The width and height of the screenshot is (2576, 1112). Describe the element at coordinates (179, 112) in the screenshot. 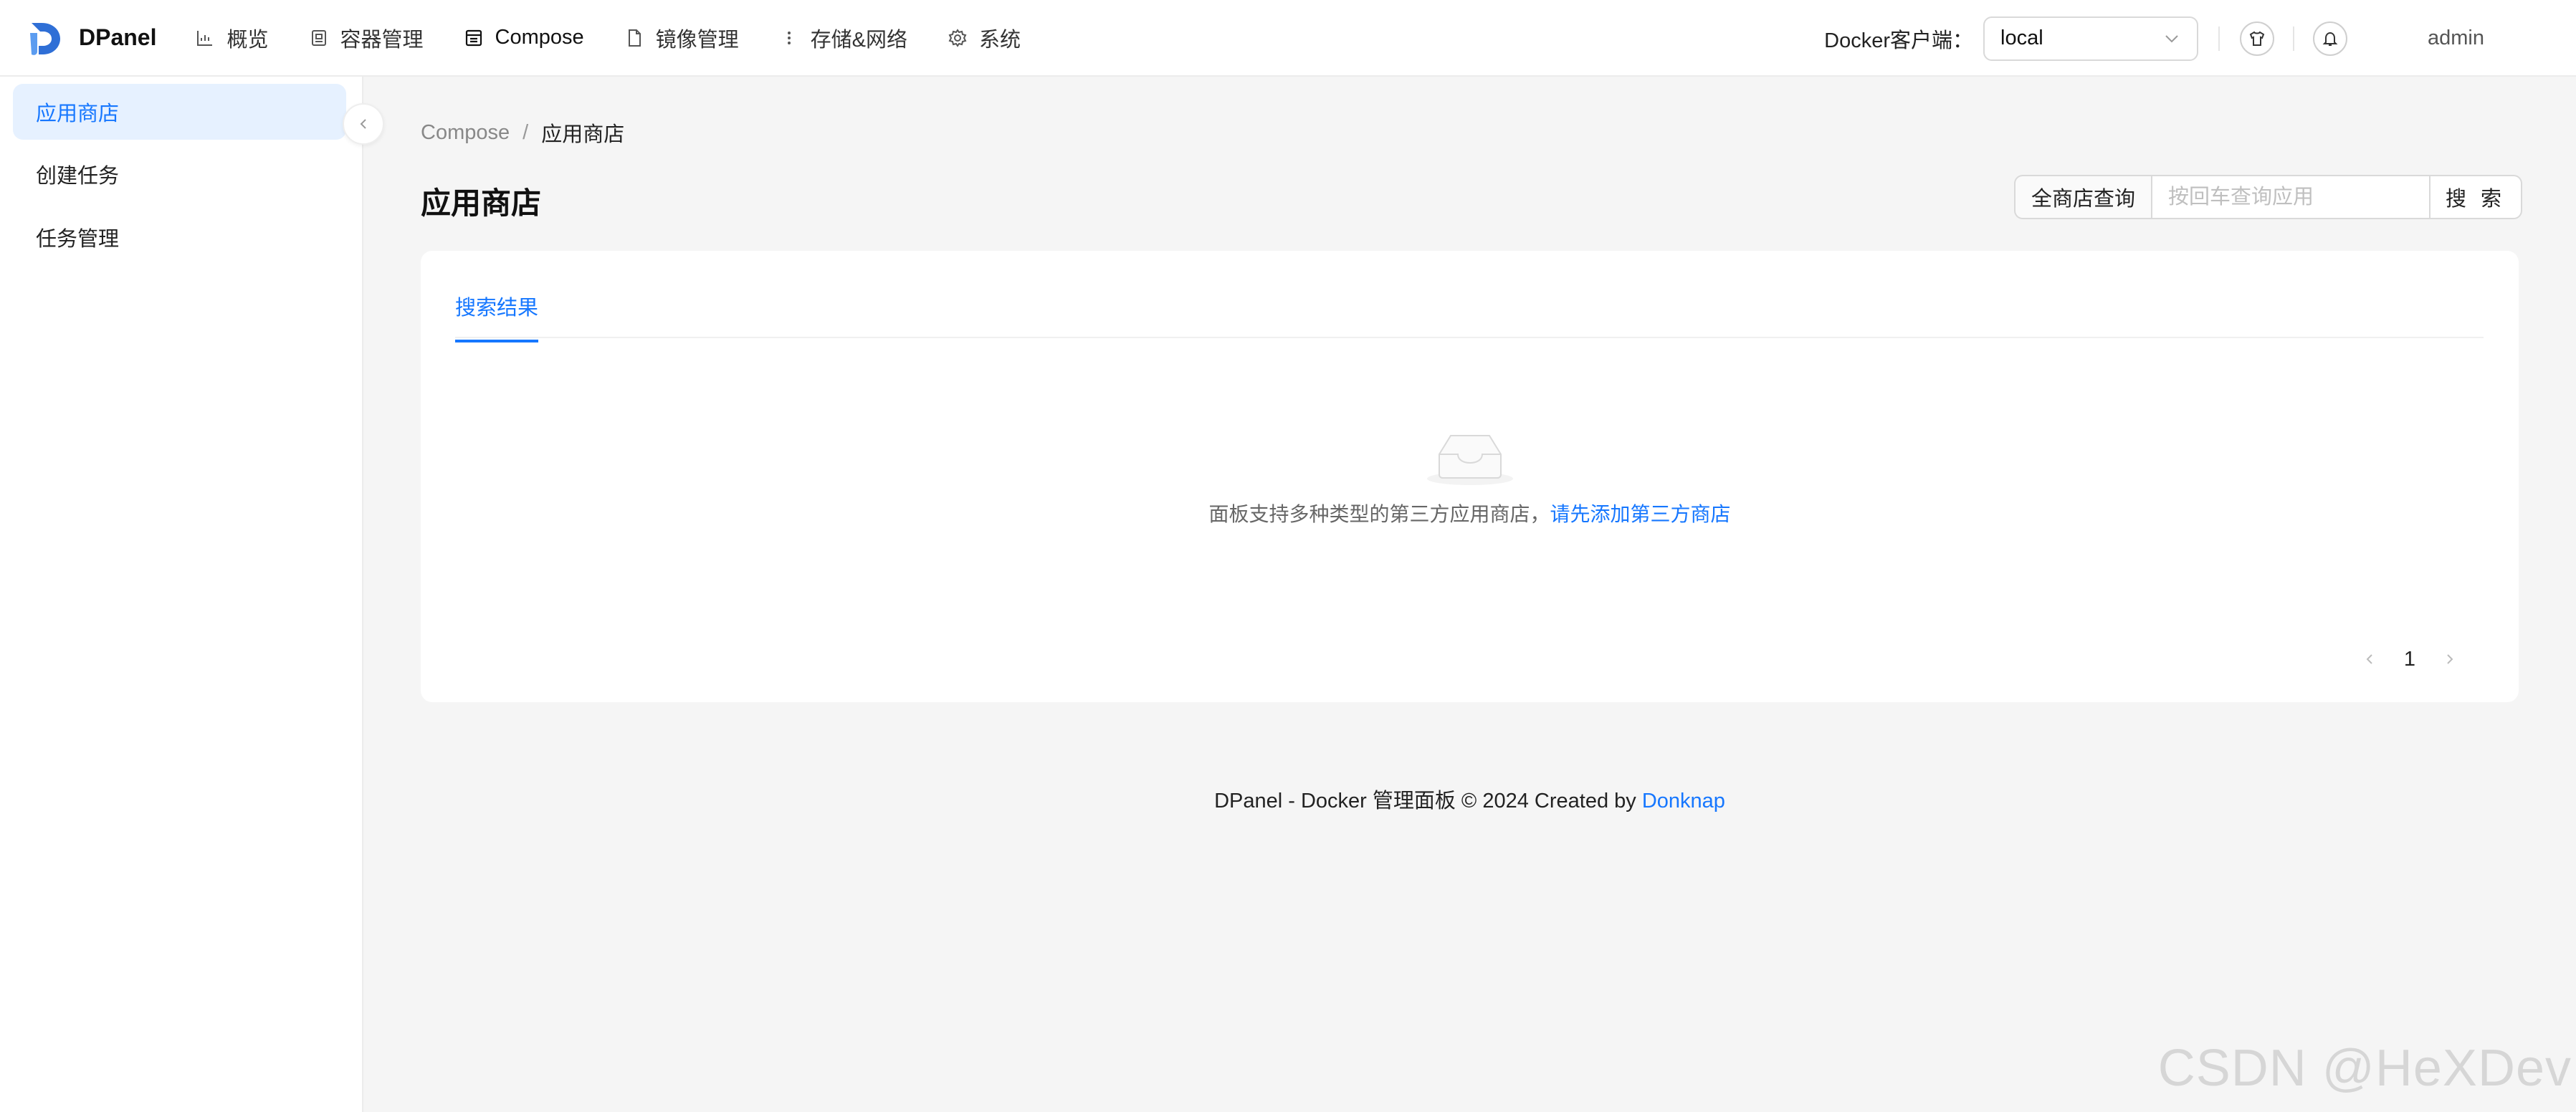

I see `sidebar-item-app-store: 应用商店` at that location.